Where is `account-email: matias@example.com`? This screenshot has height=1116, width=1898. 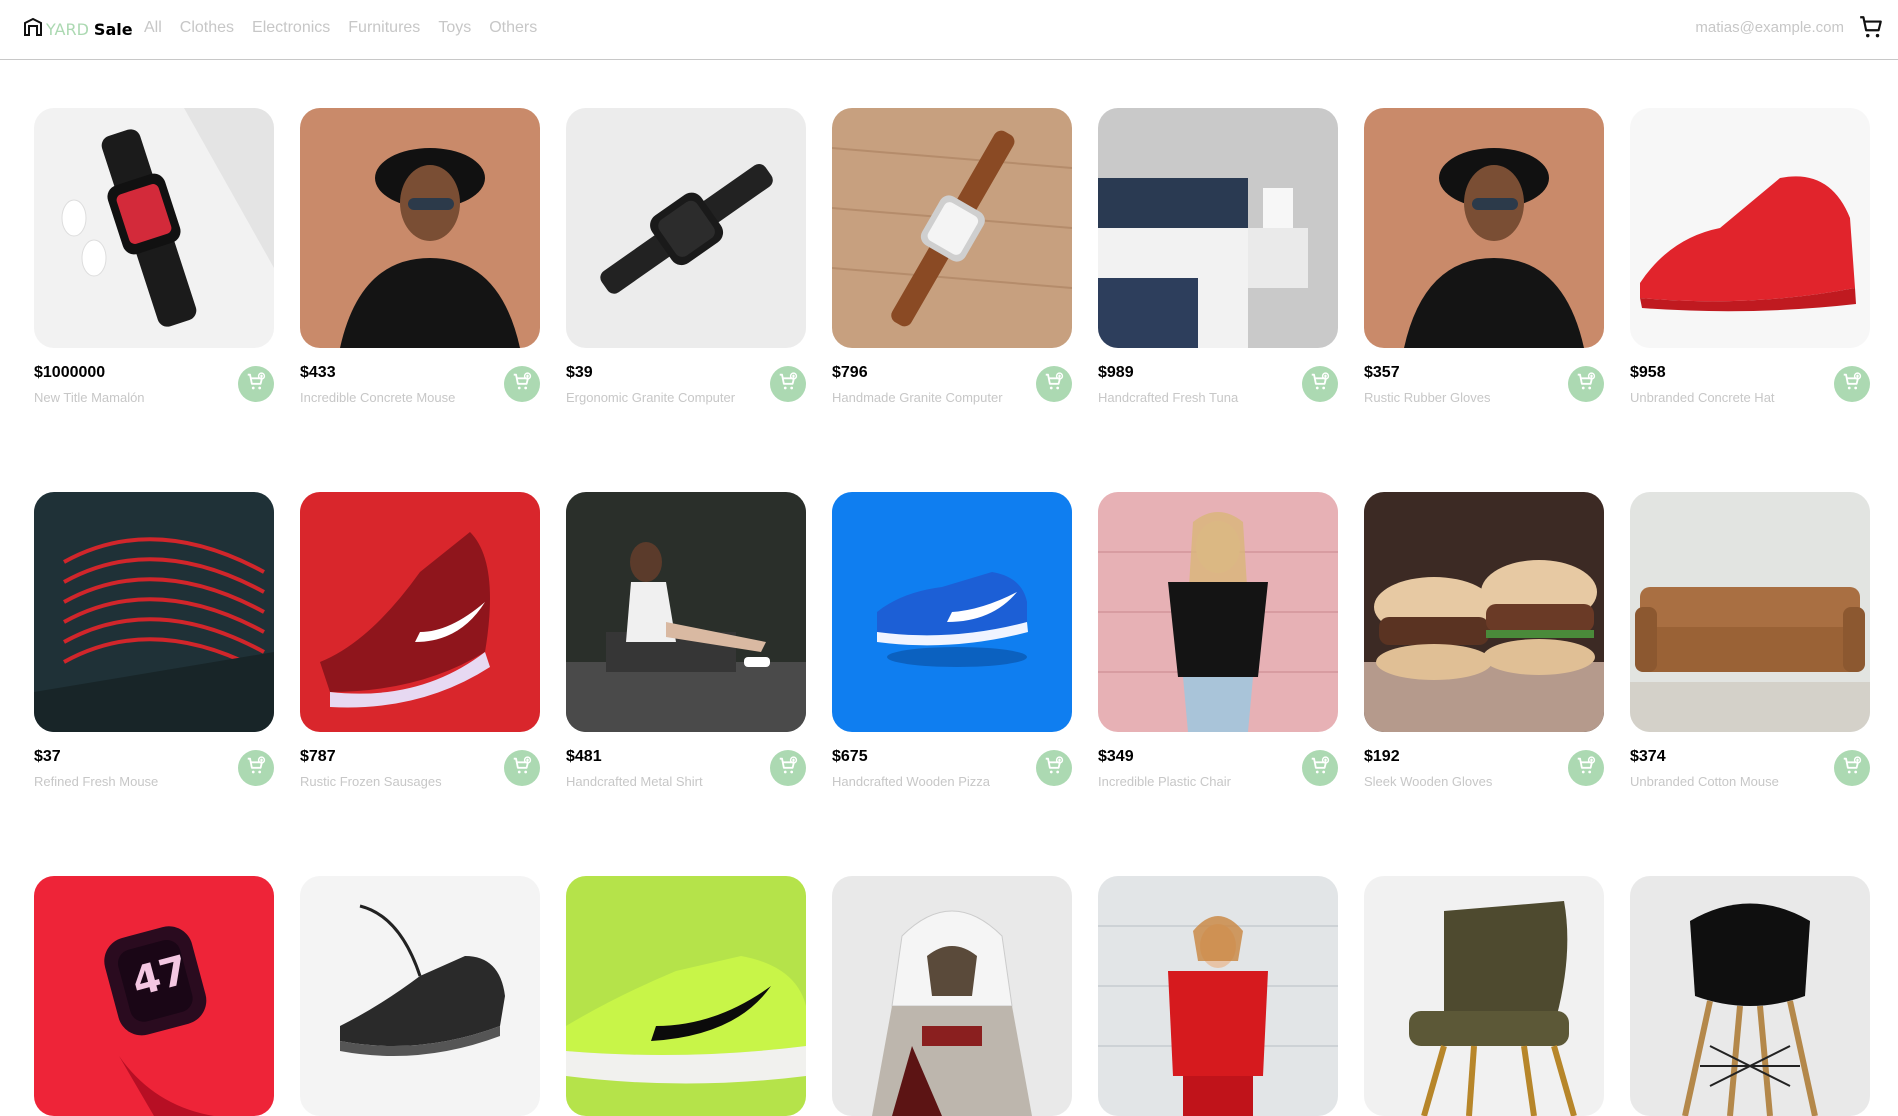 account-email: matias@example.com is located at coordinates (1769, 27).